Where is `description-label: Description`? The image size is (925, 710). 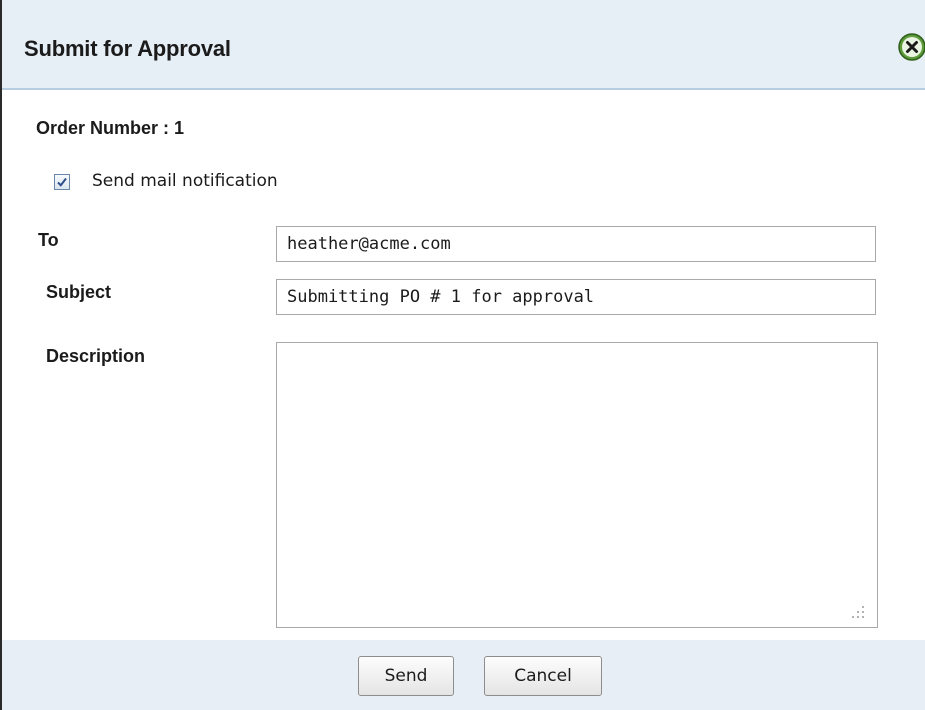 description-label: Description is located at coordinates (96, 356).